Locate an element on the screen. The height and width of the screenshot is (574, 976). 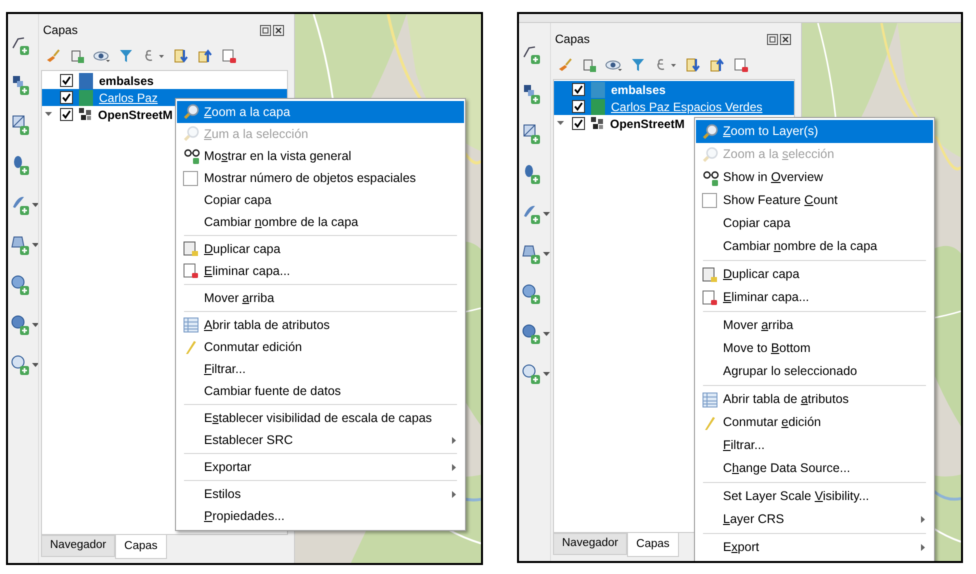
layer-name: Carlos Paz Espacios Verdes is located at coordinates (686, 107).